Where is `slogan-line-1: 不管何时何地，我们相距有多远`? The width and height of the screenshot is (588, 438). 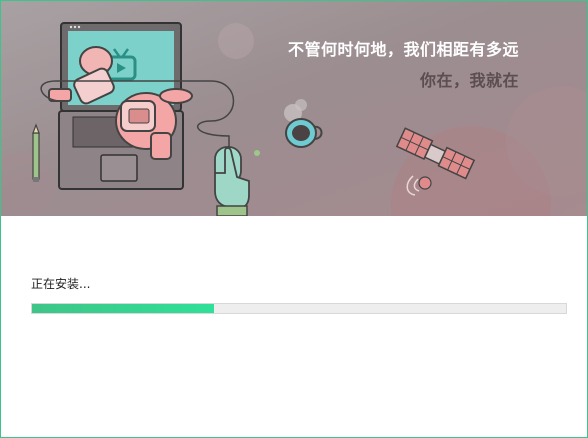
slogan-line-1: 不管何时何地，我们相距有多远 is located at coordinates (403, 49).